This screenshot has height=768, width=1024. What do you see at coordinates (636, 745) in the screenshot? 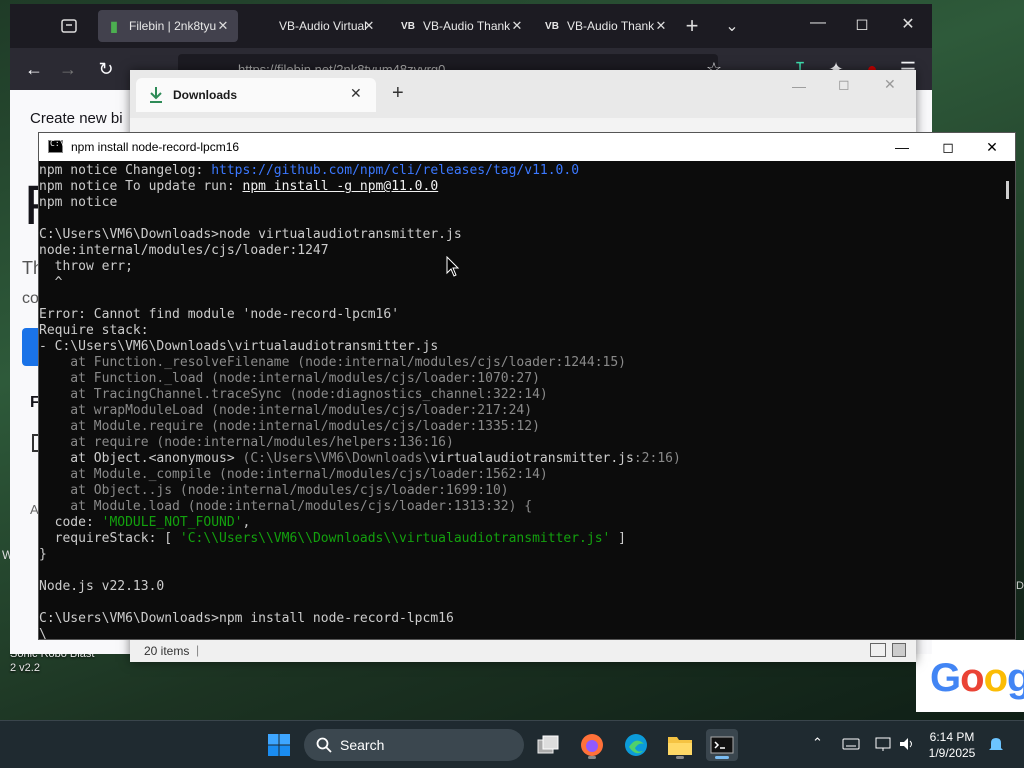
I see `taskbar-edge` at bounding box center [636, 745].